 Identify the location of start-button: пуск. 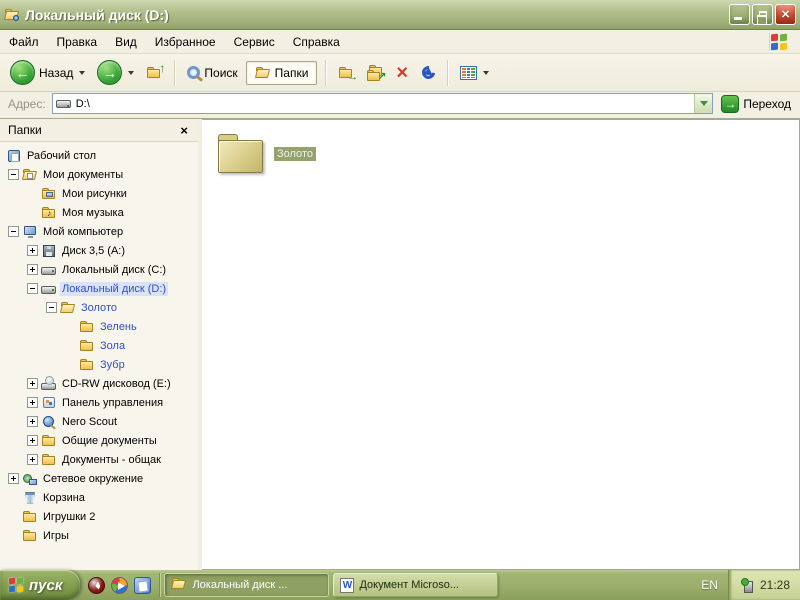
(40, 585).